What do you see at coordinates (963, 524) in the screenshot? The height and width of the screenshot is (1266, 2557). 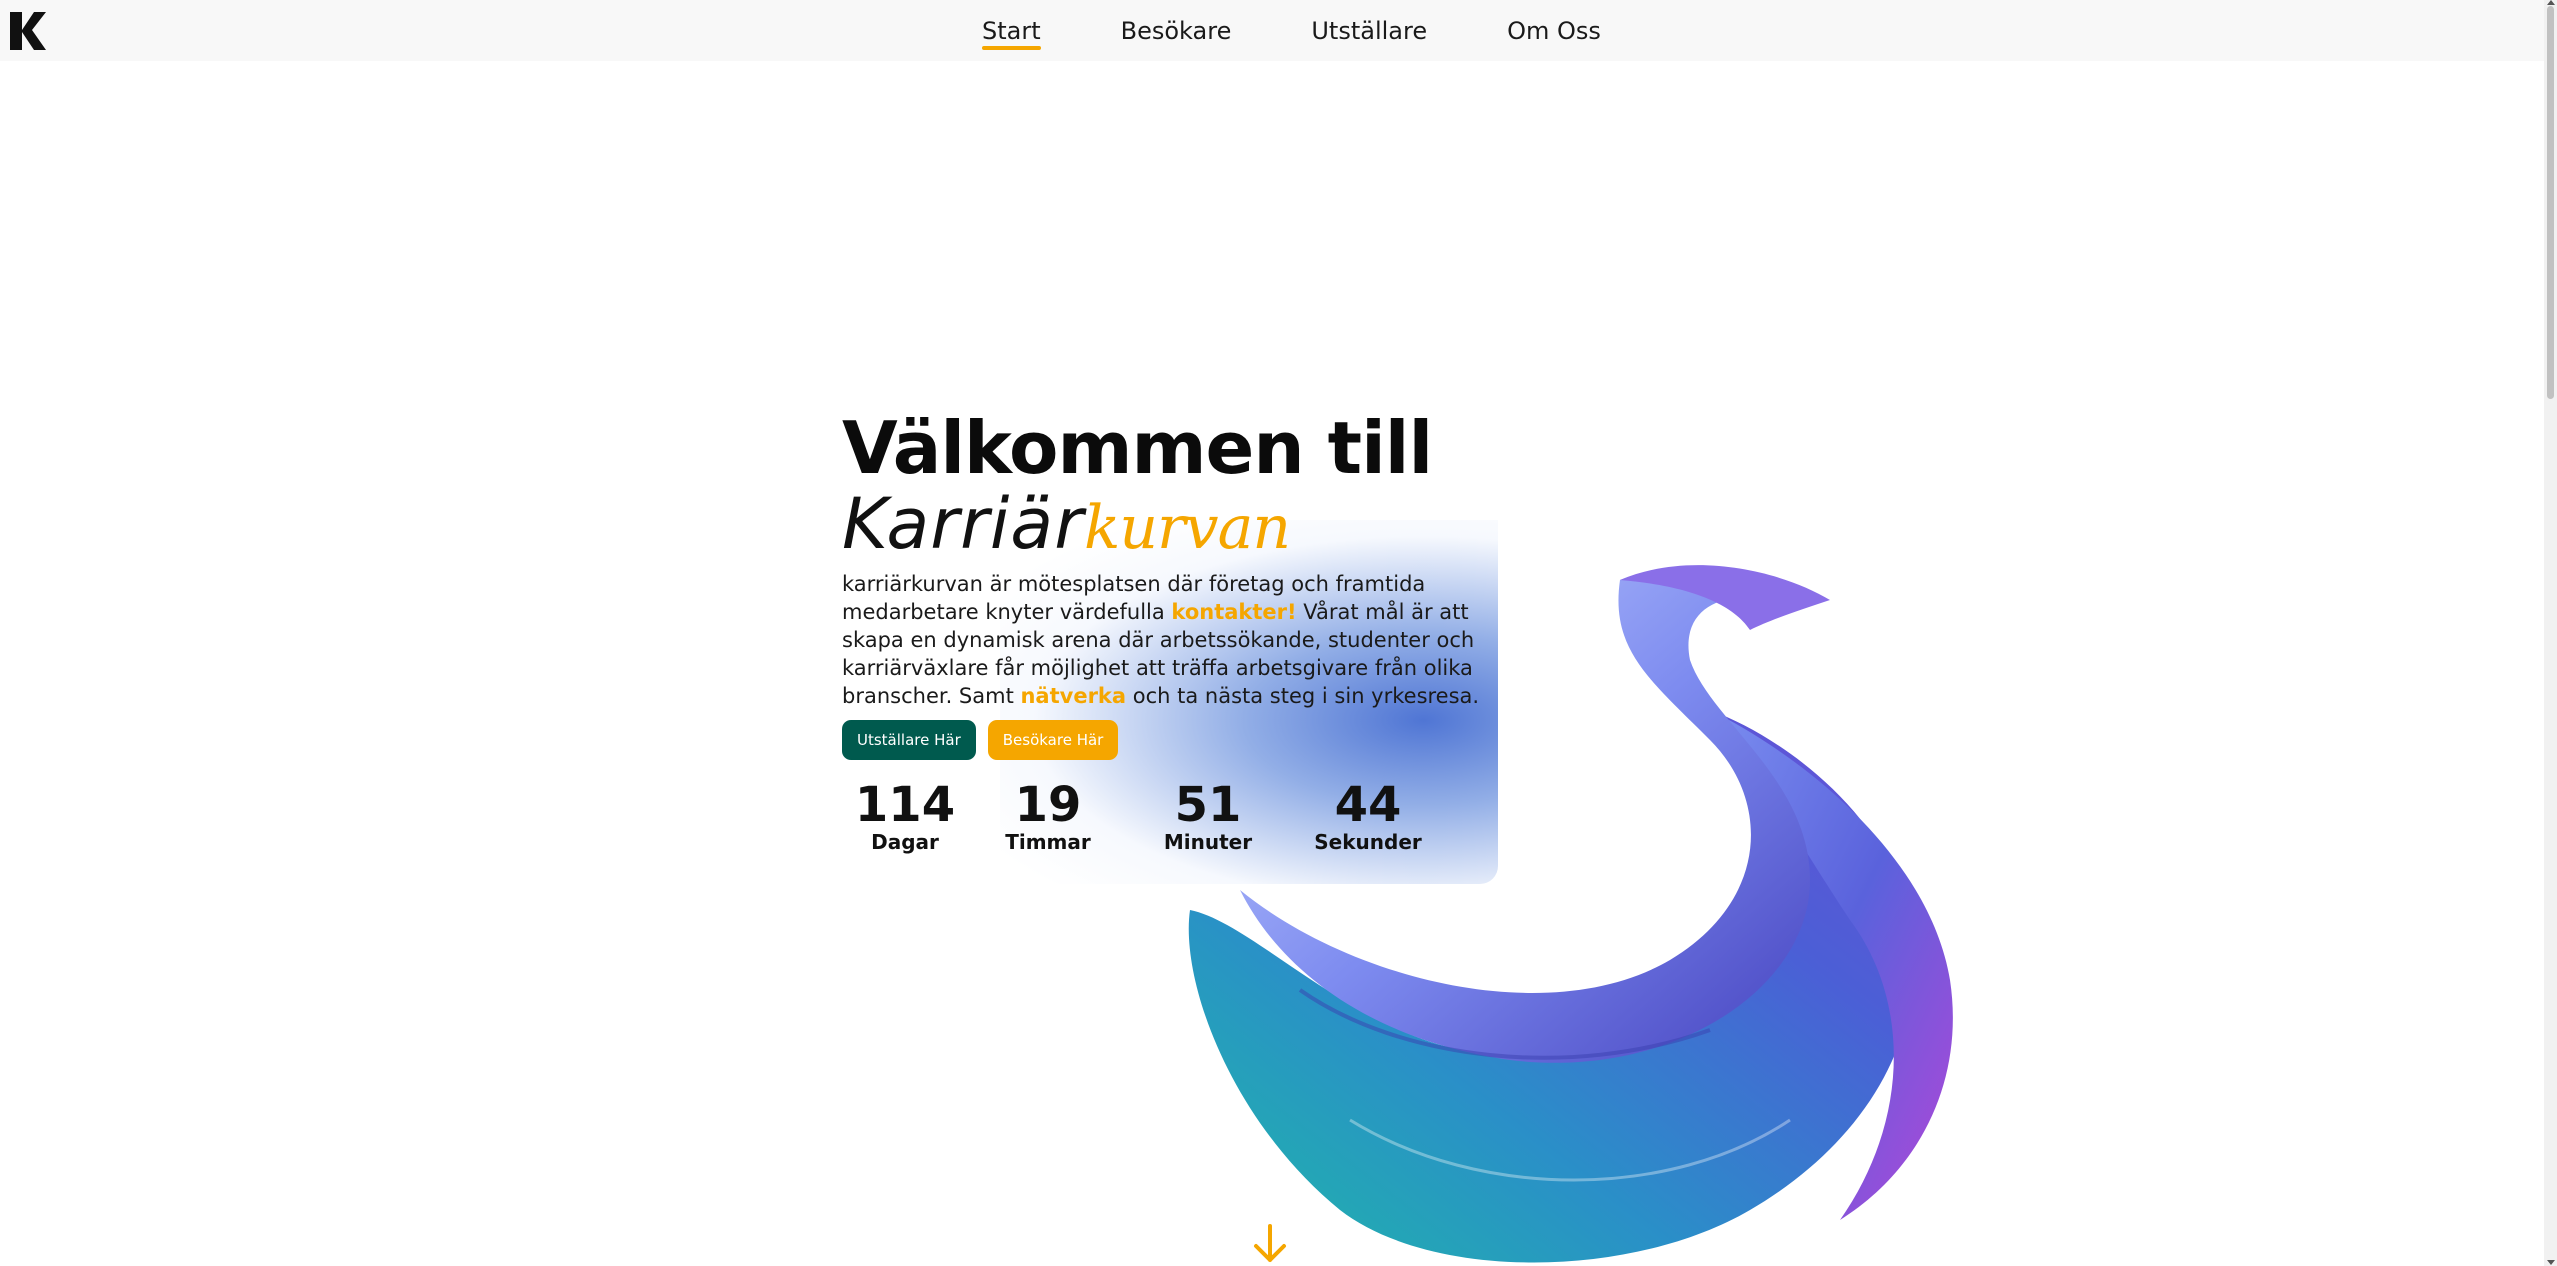 I see `hero-subtitle-karriar: Karriär` at bounding box center [963, 524].